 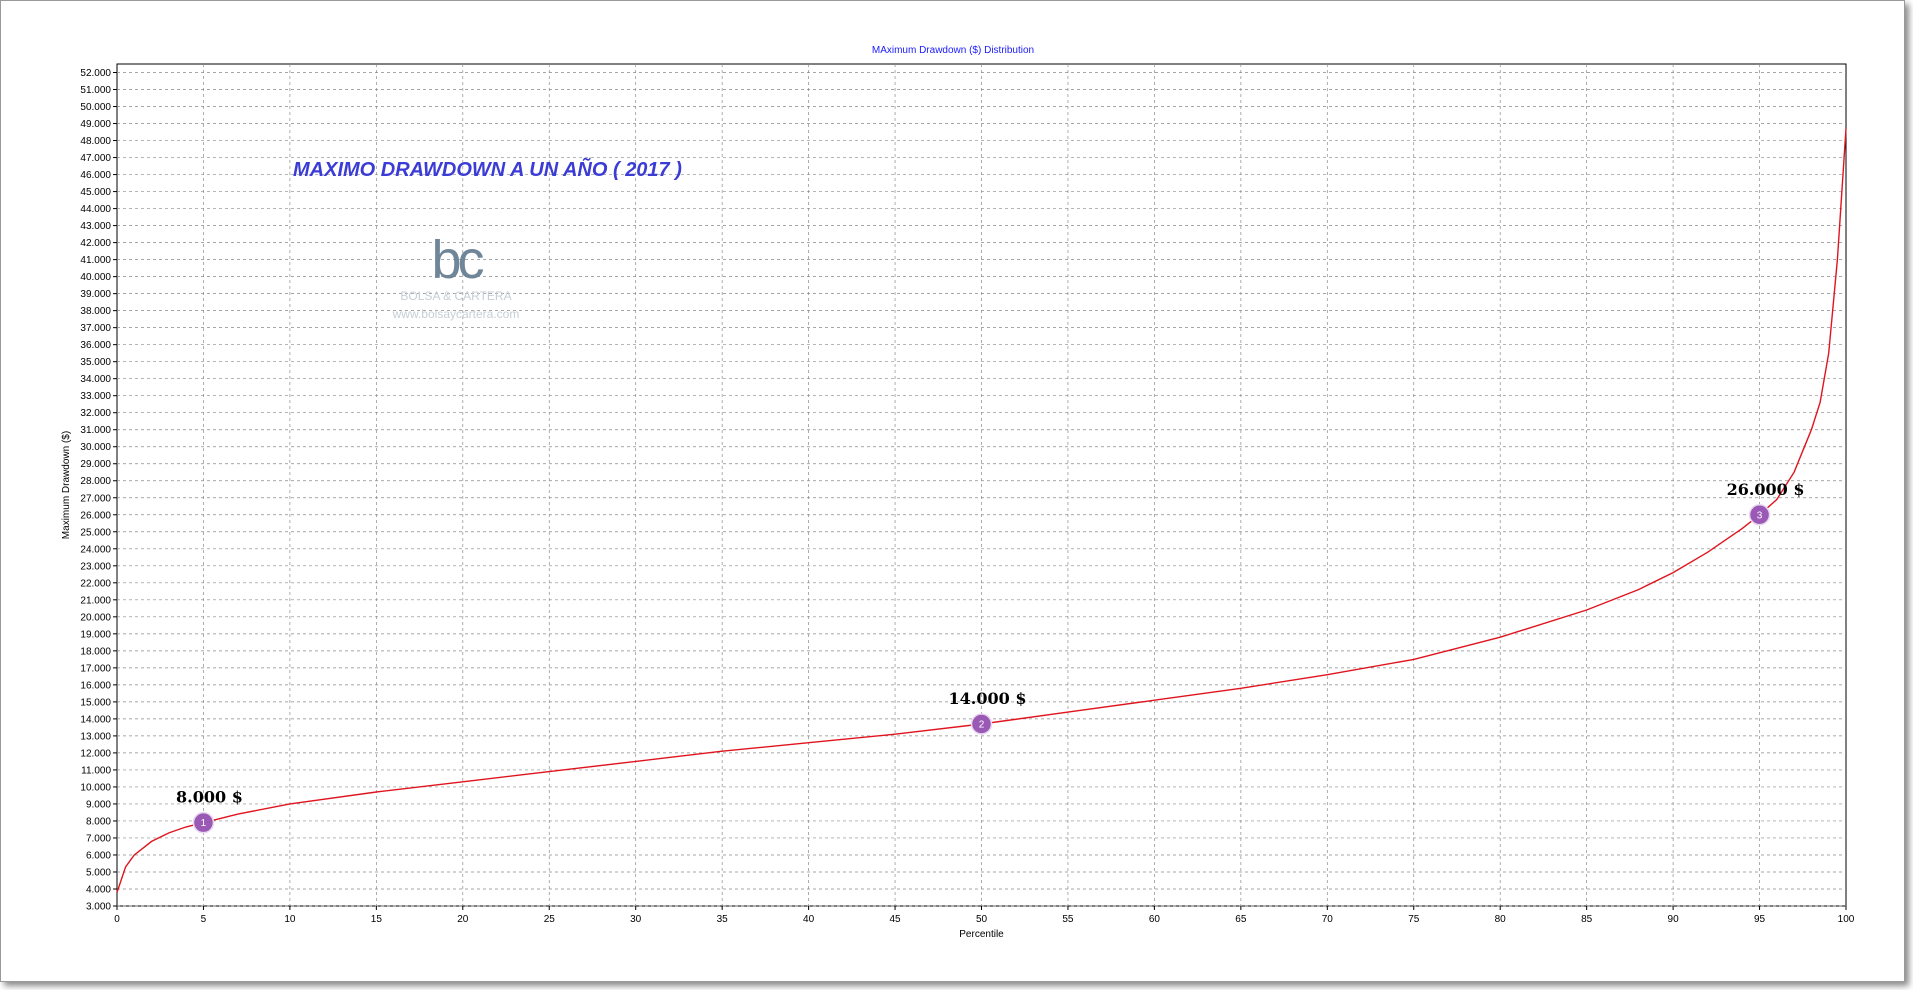 I want to click on y-tick-label: 44.000, so click(x=95, y=209).